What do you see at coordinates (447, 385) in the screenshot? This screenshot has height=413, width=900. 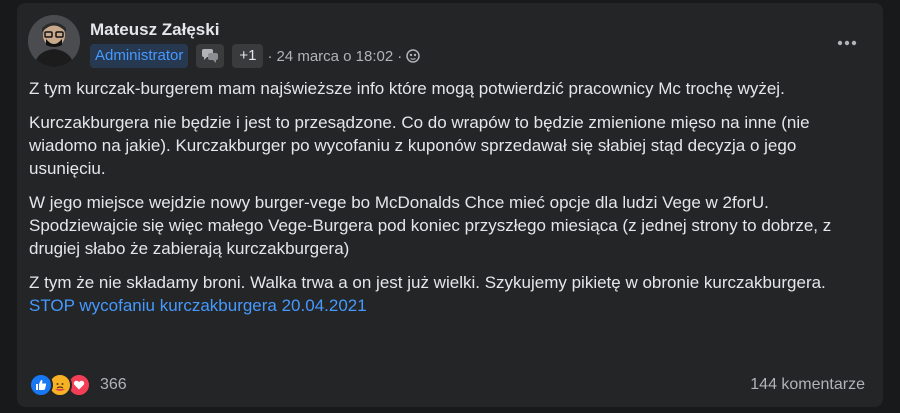 I see `post-footer: 366 144 komentarze` at bounding box center [447, 385].